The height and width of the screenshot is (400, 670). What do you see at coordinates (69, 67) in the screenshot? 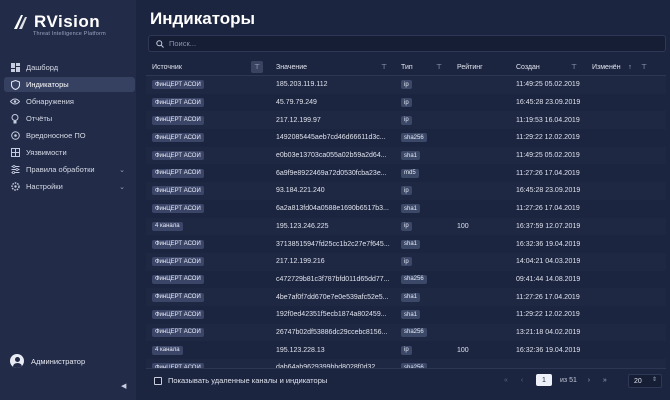
I see `sidebar-item-dashboard: Дашборд` at bounding box center [69, 67].